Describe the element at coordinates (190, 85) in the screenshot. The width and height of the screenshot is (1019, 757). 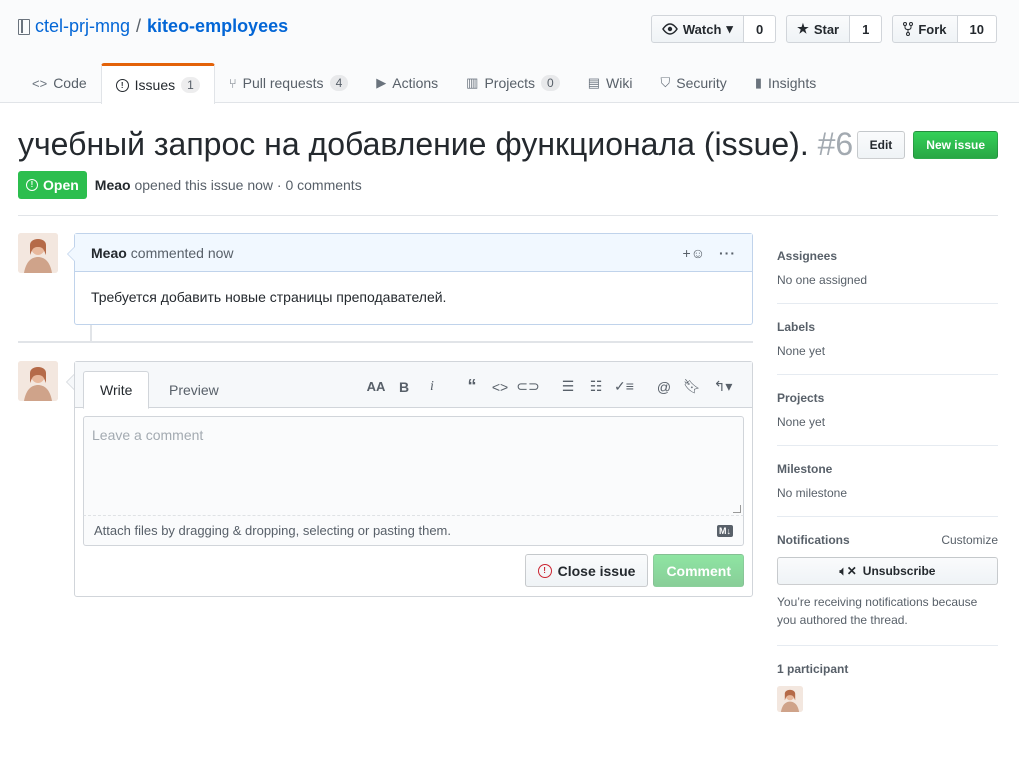
I see `tab-counter: 1` at that location.